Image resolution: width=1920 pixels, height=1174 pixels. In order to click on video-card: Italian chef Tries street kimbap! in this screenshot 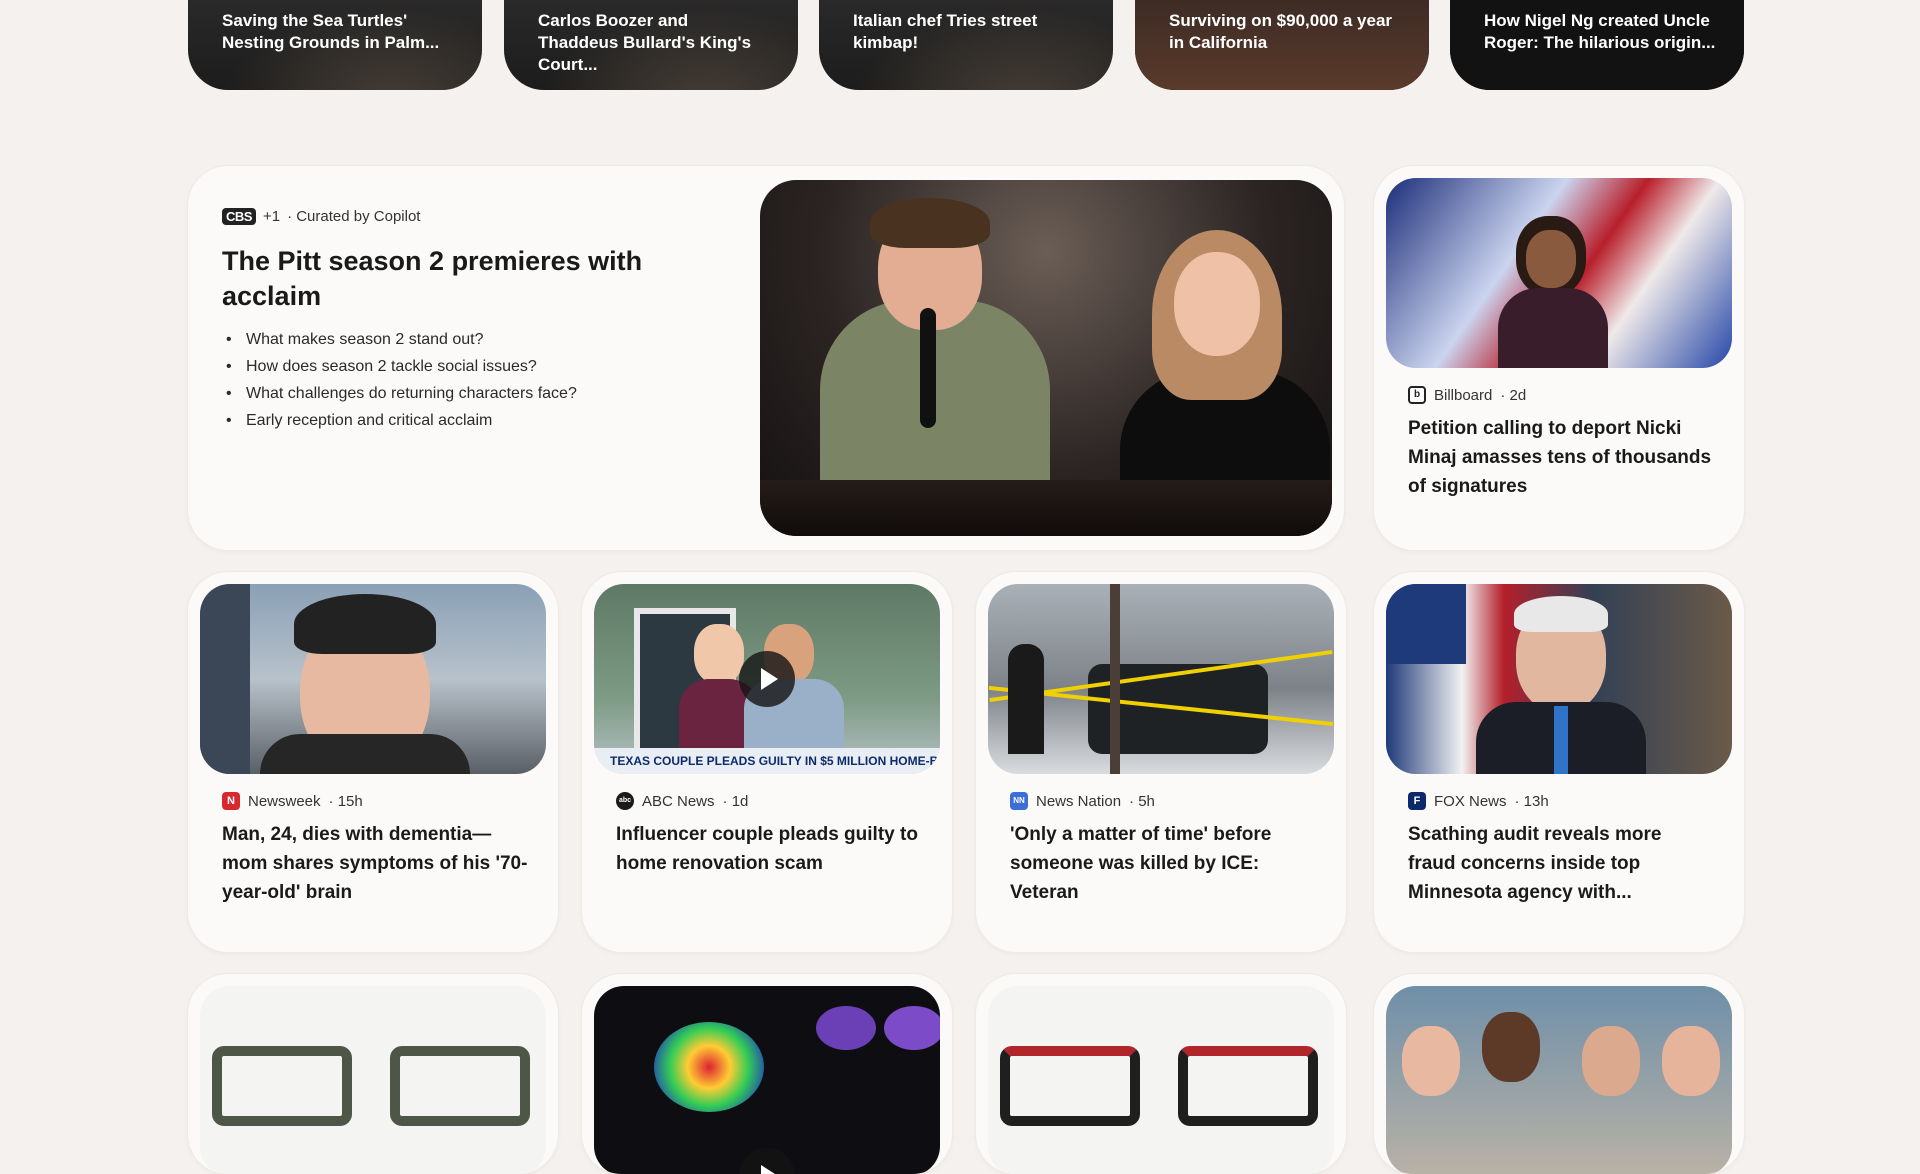, I will do `click(966, 45)`.